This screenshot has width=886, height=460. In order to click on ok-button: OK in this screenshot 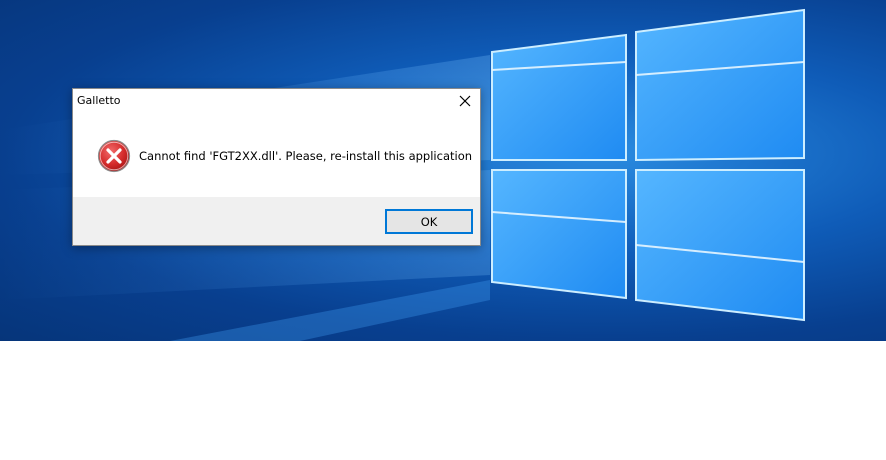, I will do `click(429, 221)`.